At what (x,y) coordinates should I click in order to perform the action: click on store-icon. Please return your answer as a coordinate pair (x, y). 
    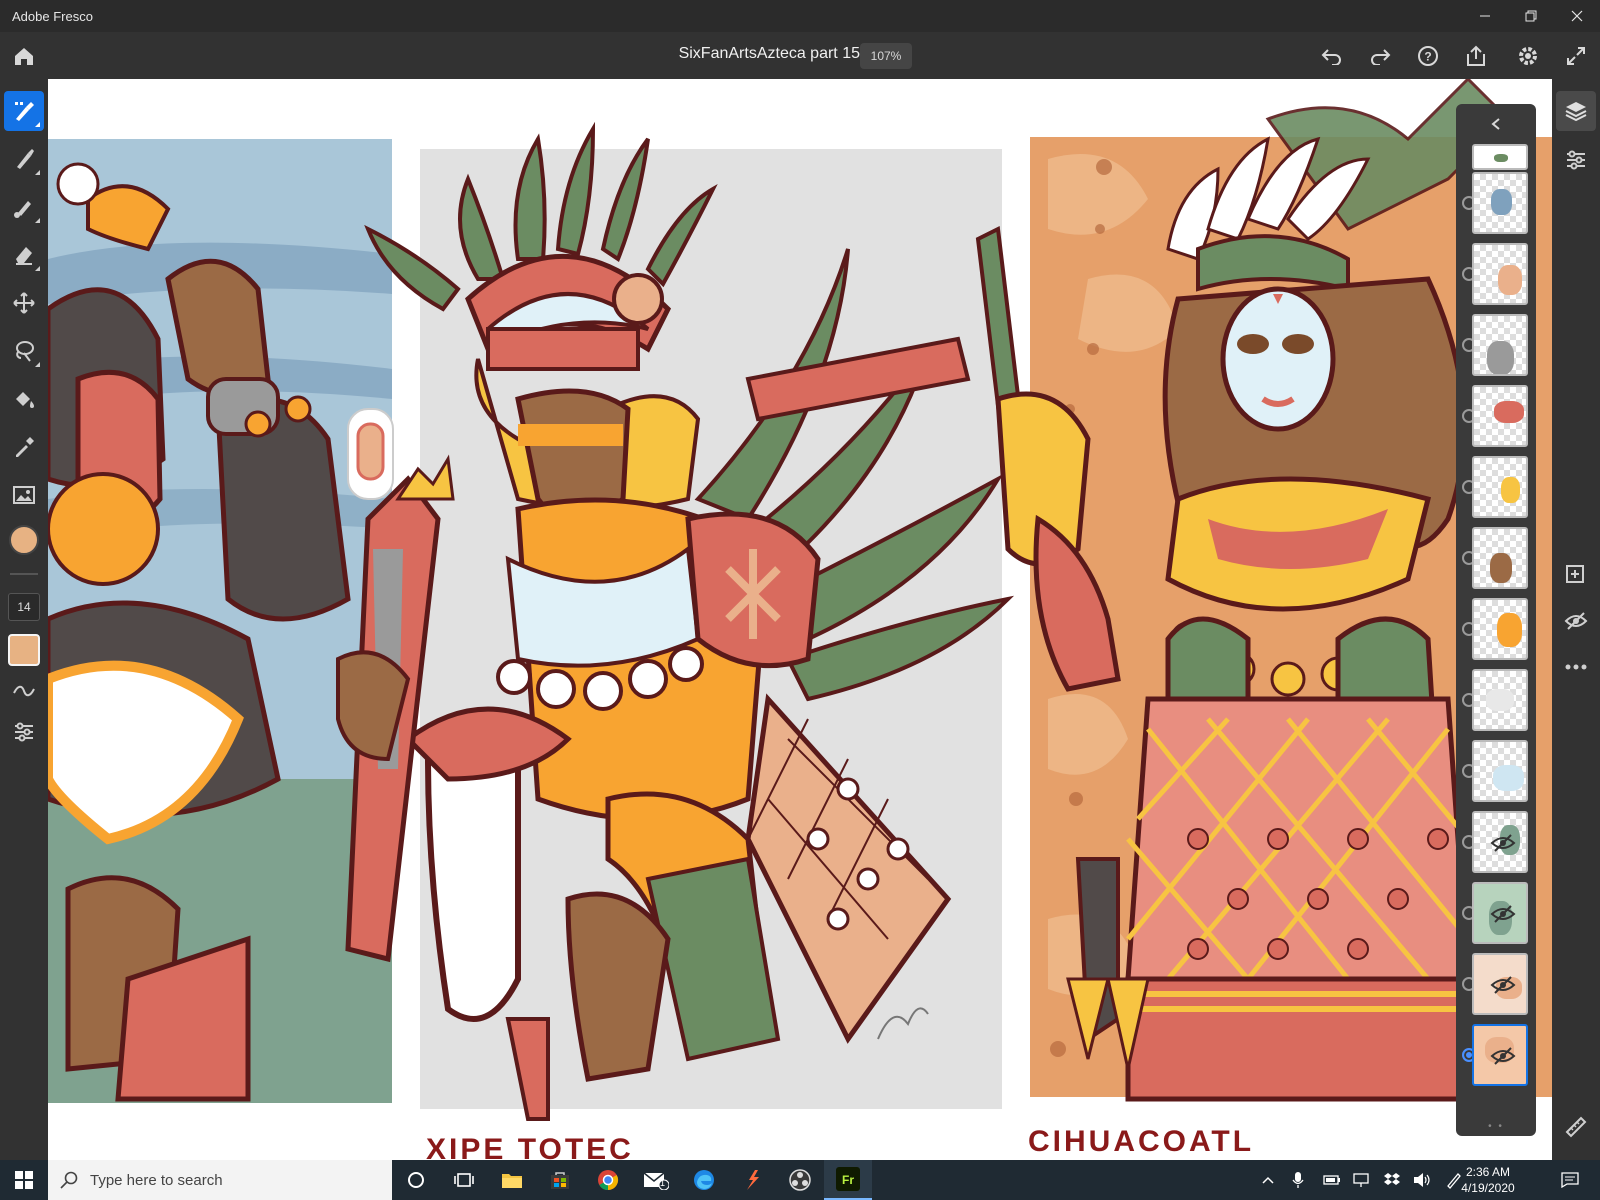
    Looking at the image, I should click on (560, 1180).